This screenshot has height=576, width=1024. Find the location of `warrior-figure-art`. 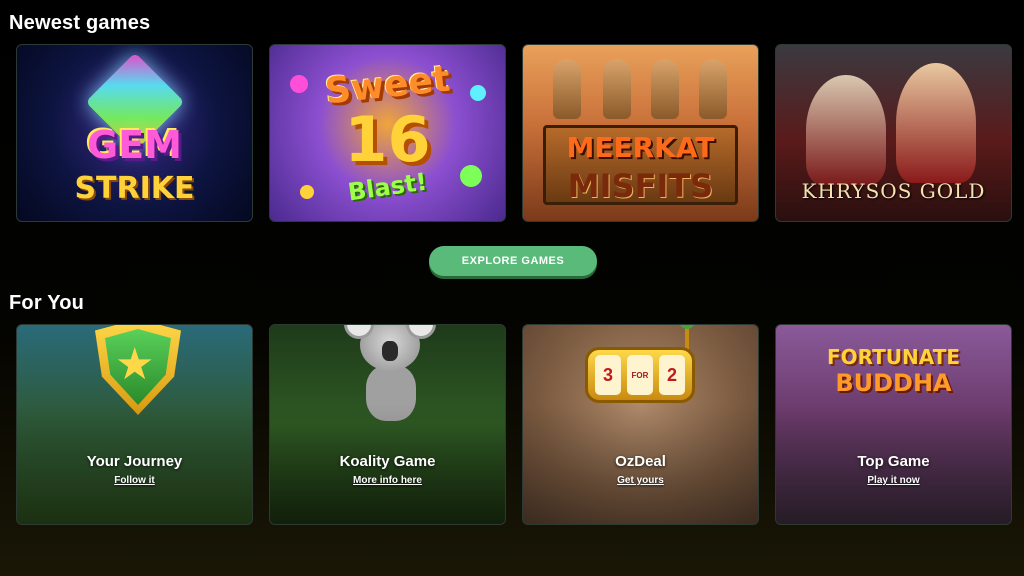

warrior-figure-art is located at coordinates (846, 130).